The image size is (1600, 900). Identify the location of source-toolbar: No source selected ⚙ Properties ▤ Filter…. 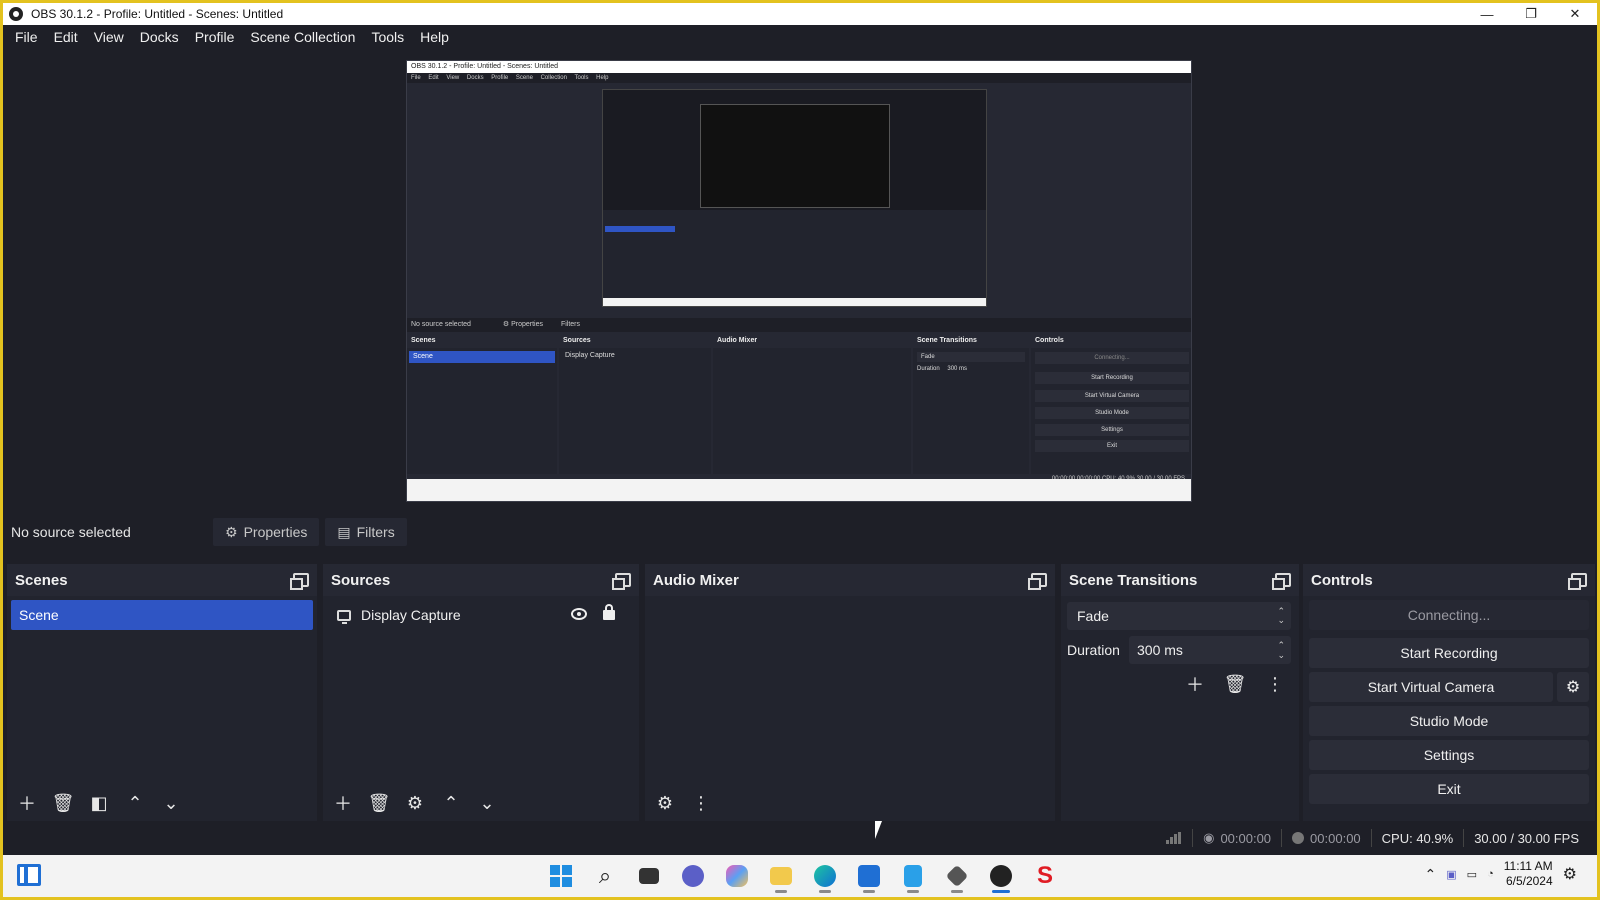
(800, 532).